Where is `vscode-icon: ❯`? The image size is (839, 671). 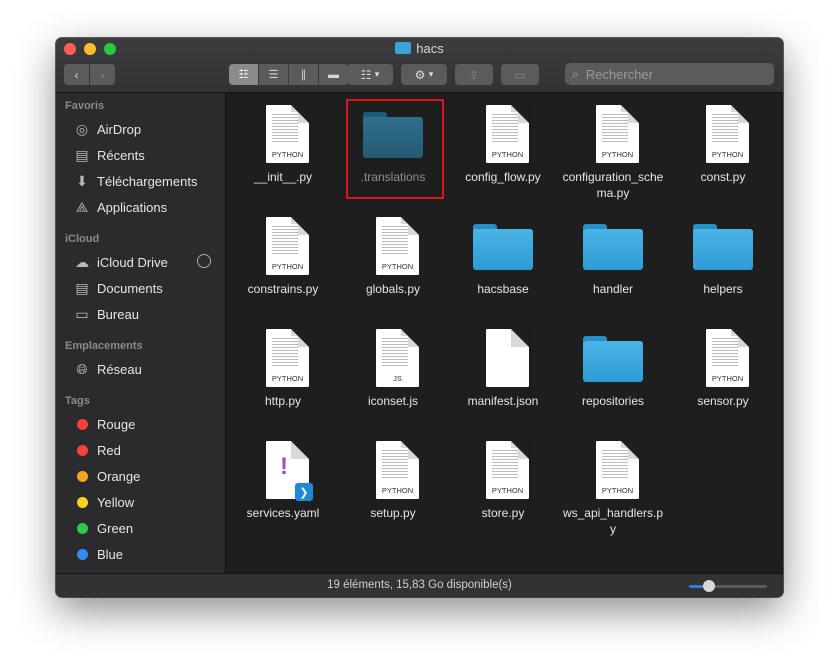 vscode-icon: ❯ is located at coordinates (304, 492).